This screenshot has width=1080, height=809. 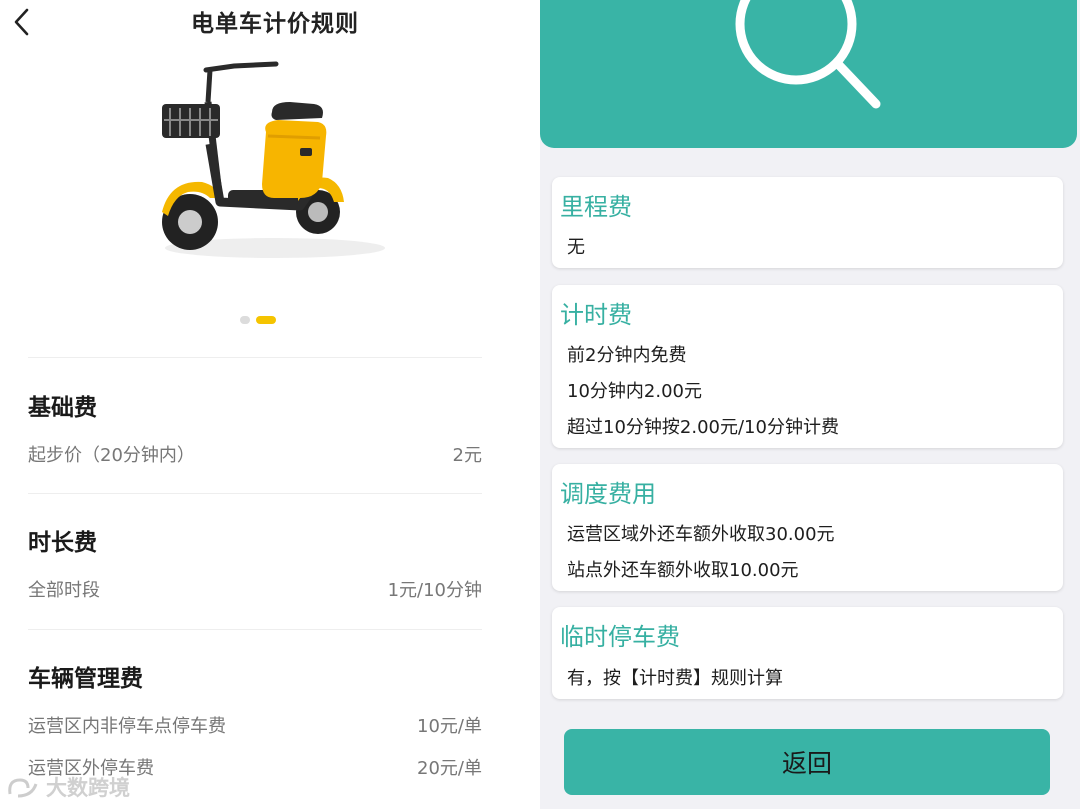 I want to click on card-line: 10分钟内2.00元, so click(x=634, y=391).